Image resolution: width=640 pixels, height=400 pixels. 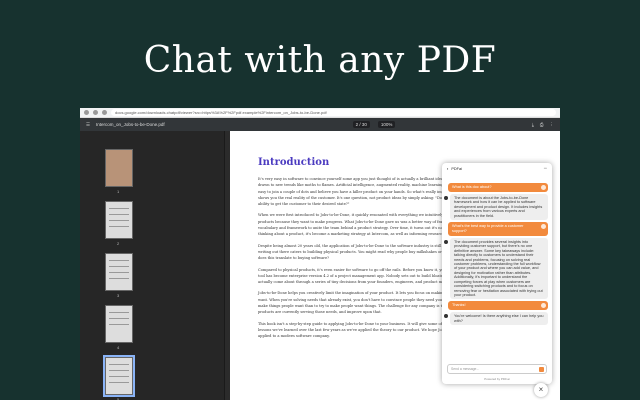 What do you see at coordinates (552, 125) in the screenshot?
I see `more-icon: ⋮` at bounding box center [552, 125].